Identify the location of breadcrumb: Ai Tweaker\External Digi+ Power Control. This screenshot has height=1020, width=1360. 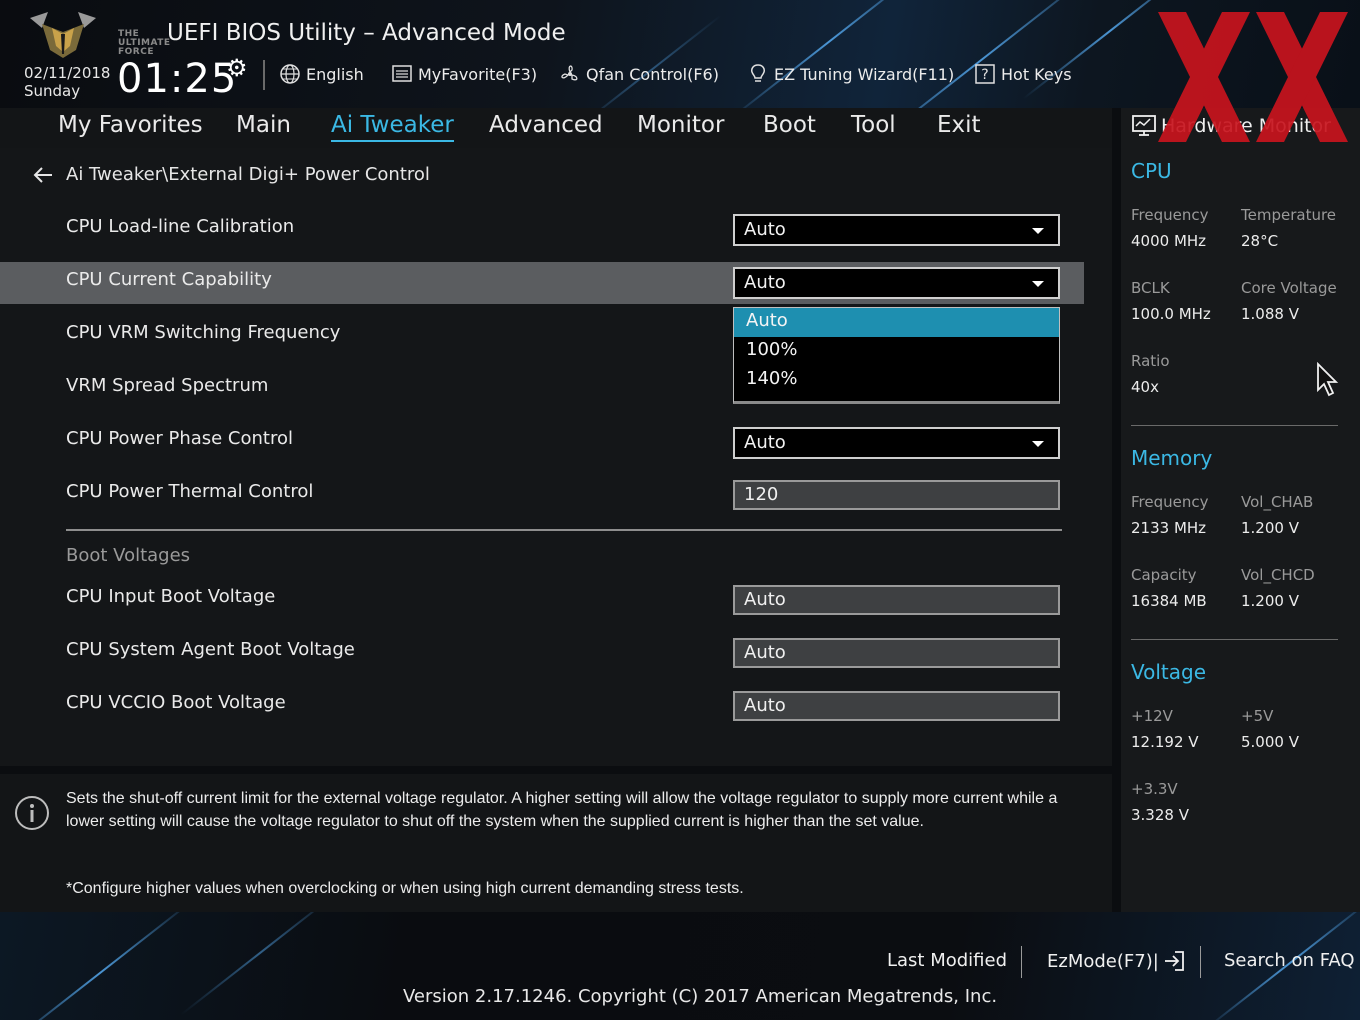
(231, 174).